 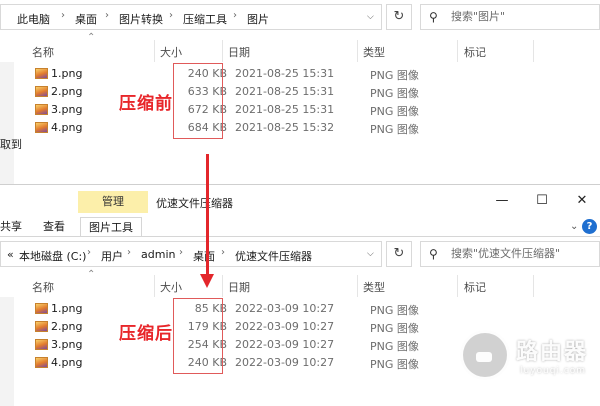 What do you see at coordinates (91, 274) in the screenshot?
I see `sort-caret-icon: ⌃` at bounding box center [91, 274].